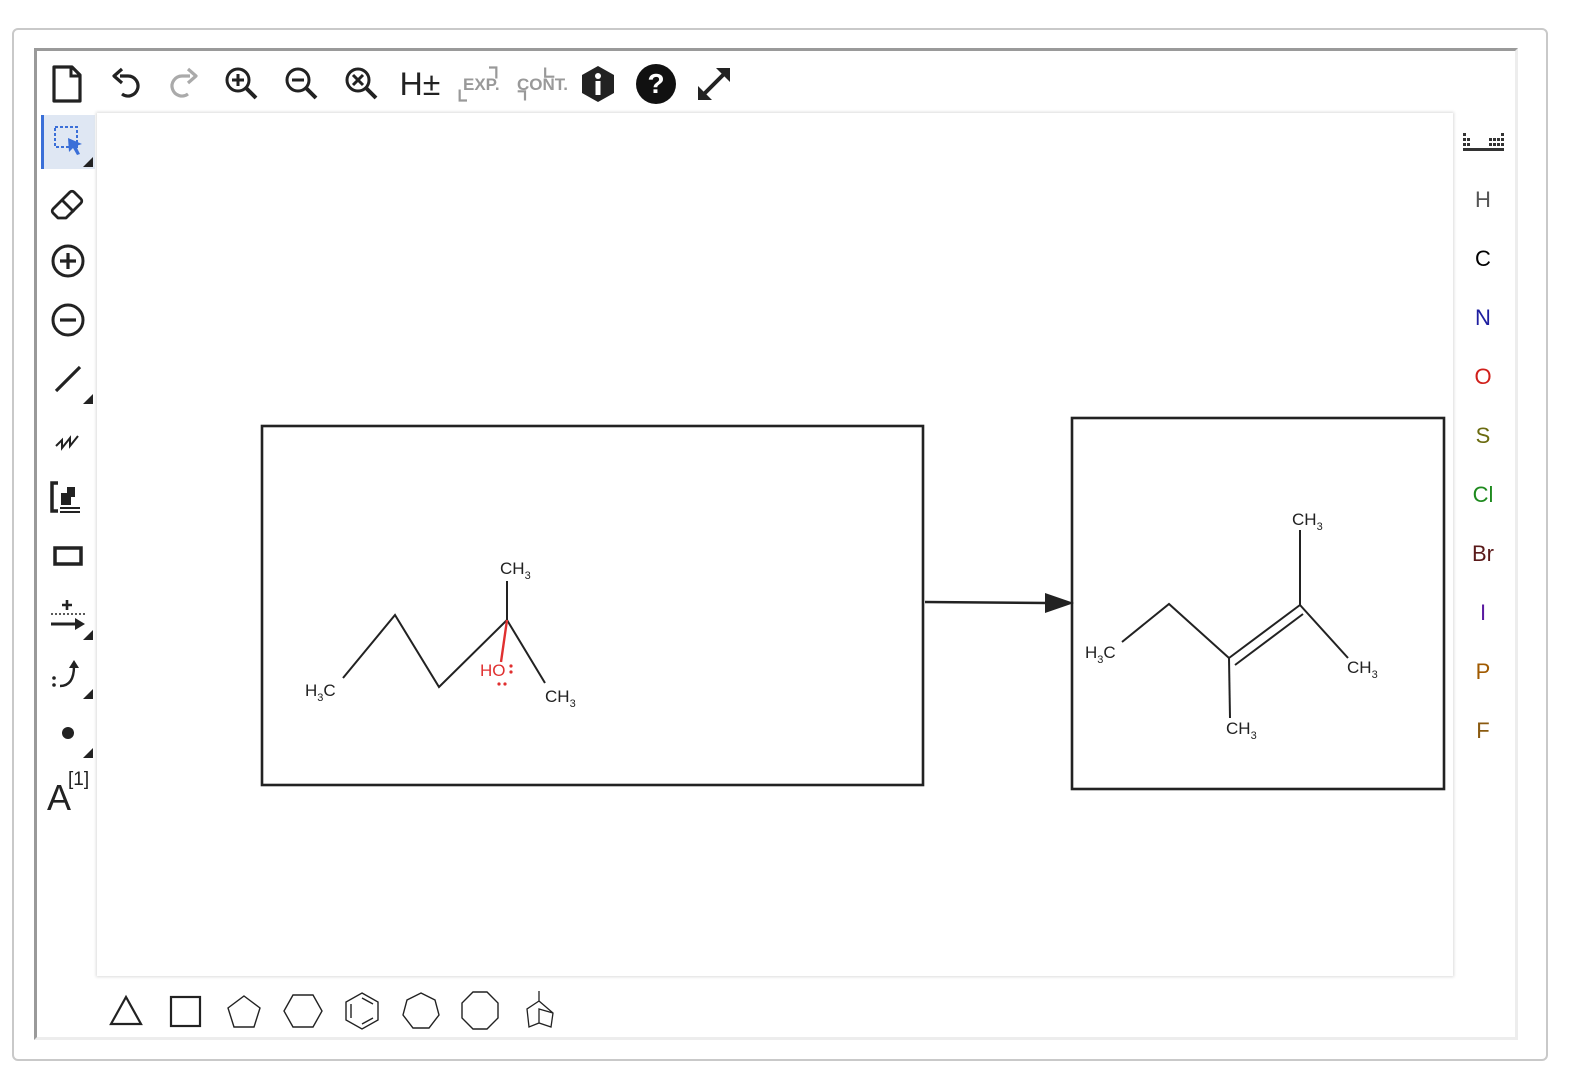 Image resolution: width=1594 pixels, height=1084 pixels. What do you see at coordinates (68, 556) in the screenshot?
I see `rectangle-tool` at bounding box center [68, 556].